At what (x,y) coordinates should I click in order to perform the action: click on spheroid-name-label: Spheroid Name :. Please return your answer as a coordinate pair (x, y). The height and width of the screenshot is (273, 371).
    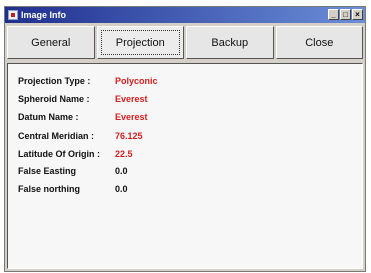
    Looking at the image, I should click on (54, 99).